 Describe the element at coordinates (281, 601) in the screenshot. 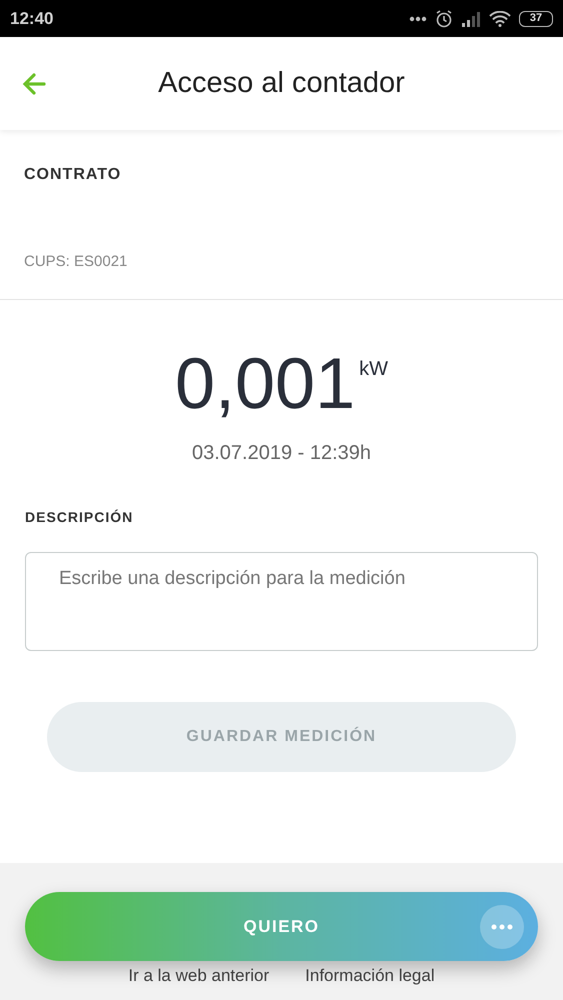

I see `description-field: Escribe una descripción para la medición` at that location.